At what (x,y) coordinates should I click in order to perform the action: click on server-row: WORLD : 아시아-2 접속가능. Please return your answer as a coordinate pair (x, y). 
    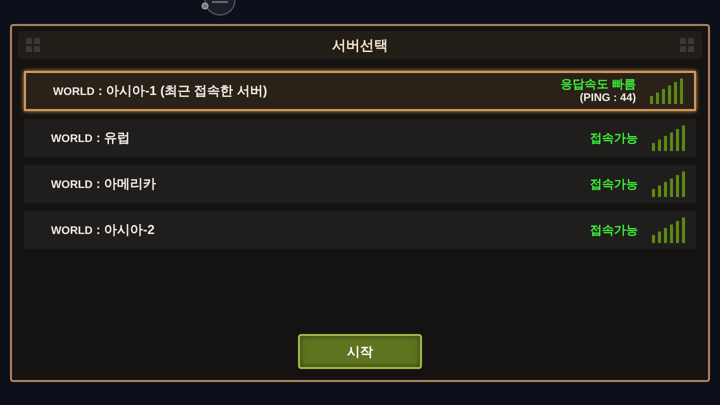
    Looking at the image, I should click on (360, 230).